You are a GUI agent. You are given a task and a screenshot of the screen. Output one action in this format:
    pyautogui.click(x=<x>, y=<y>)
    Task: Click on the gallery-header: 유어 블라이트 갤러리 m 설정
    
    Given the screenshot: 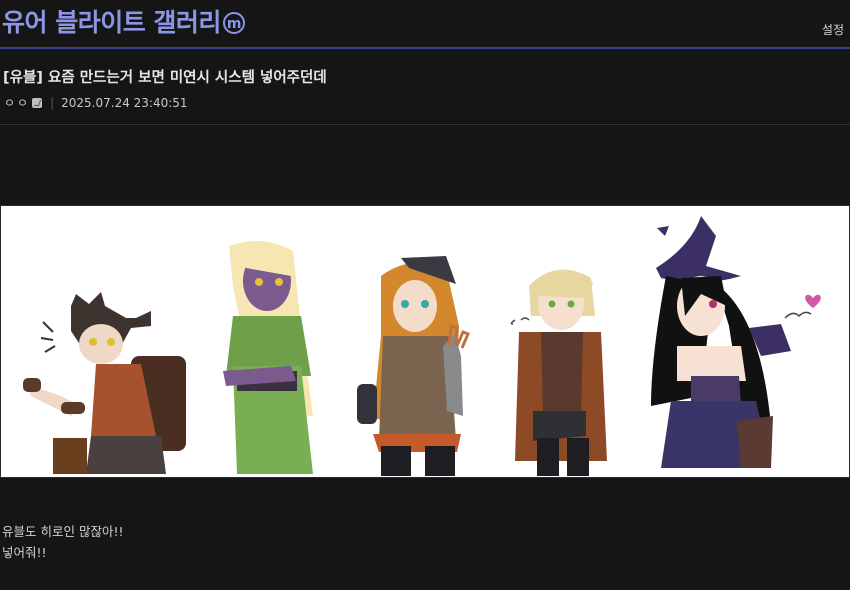 What is the action you would take?
    pyautogui.click(x=425, y=24)
    